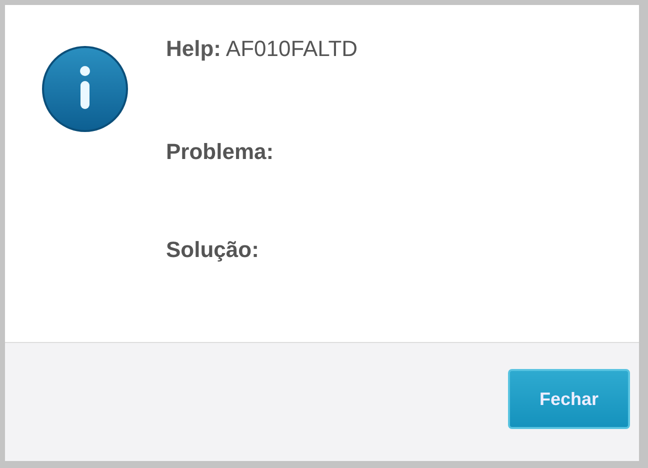 The height and width of the screenshot is (468, 648). I want to click on close-button: Fechar, so click(569, 399).